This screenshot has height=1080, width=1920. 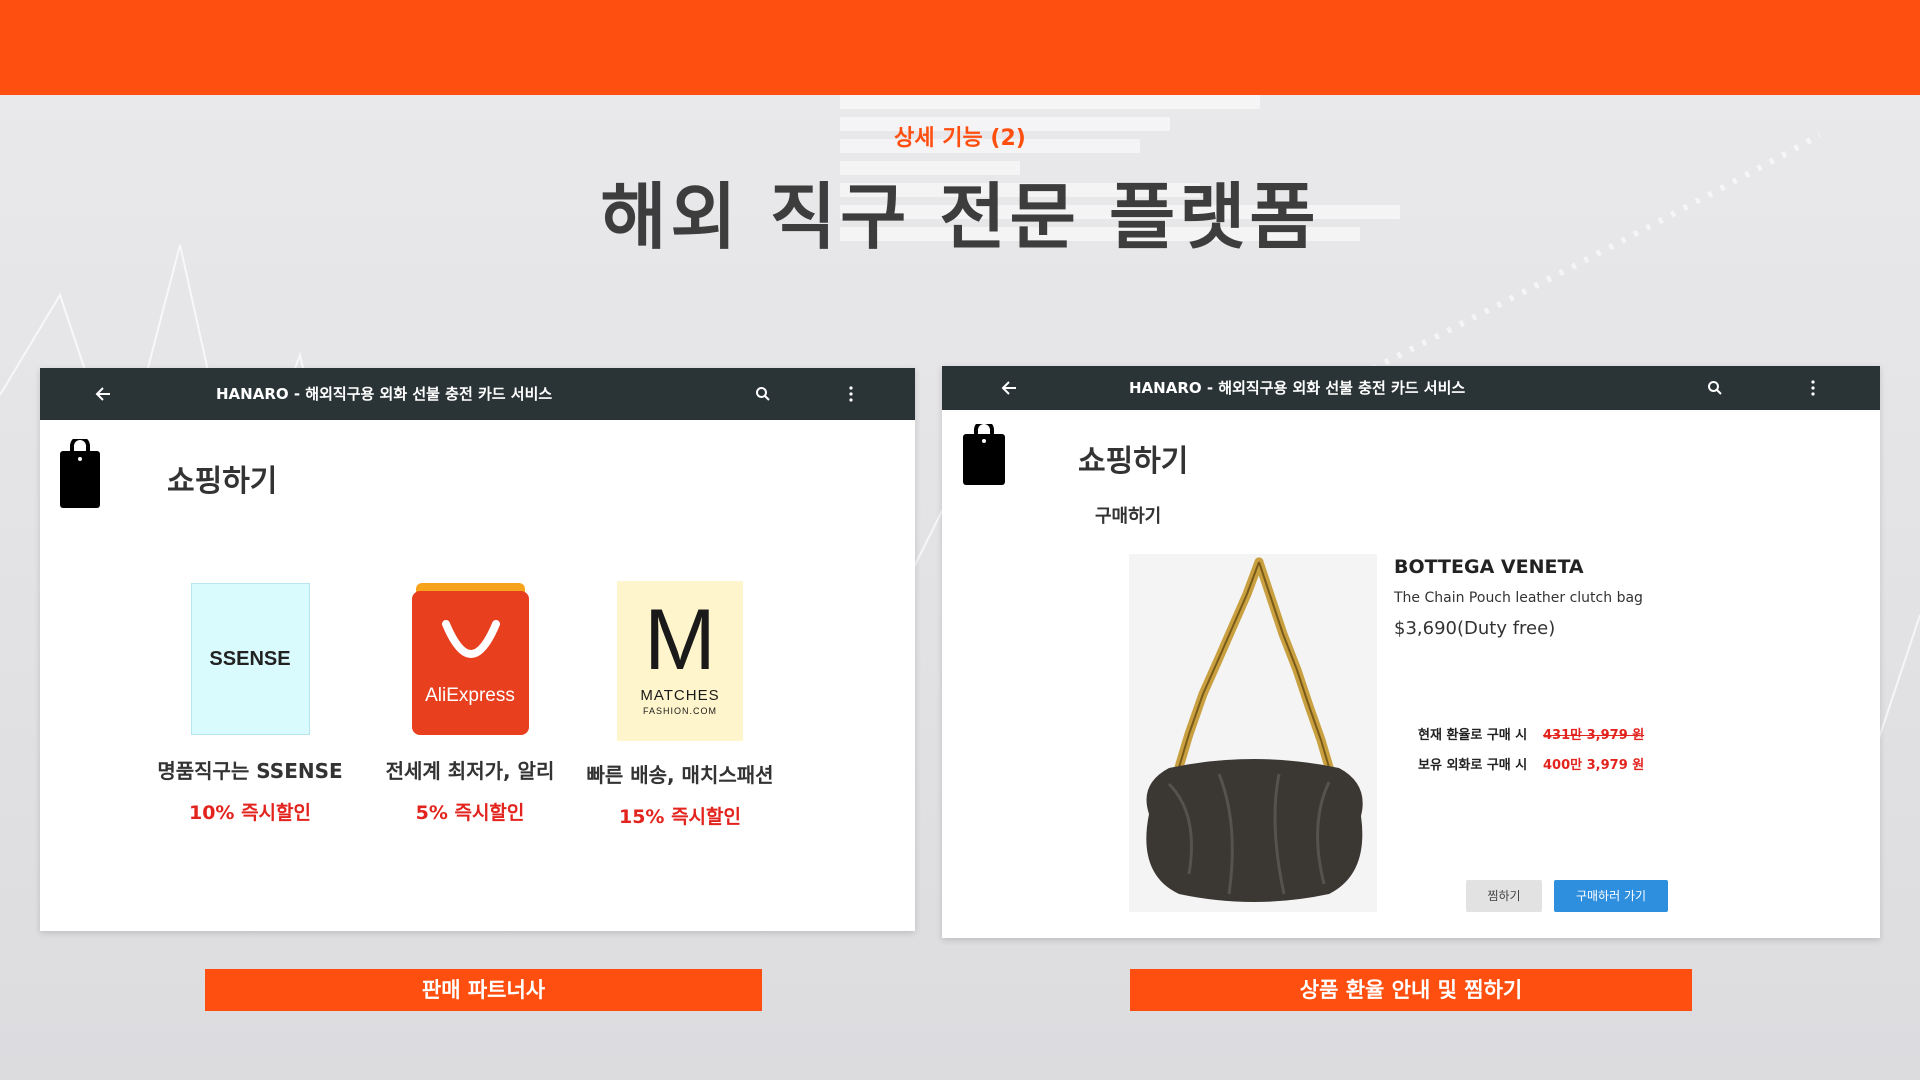 What do you see at coordinates (1611, 896) in the screenshot?
I see `go-to-purchase-button: 구매하러 가기` at bounding box center [1611, 896].